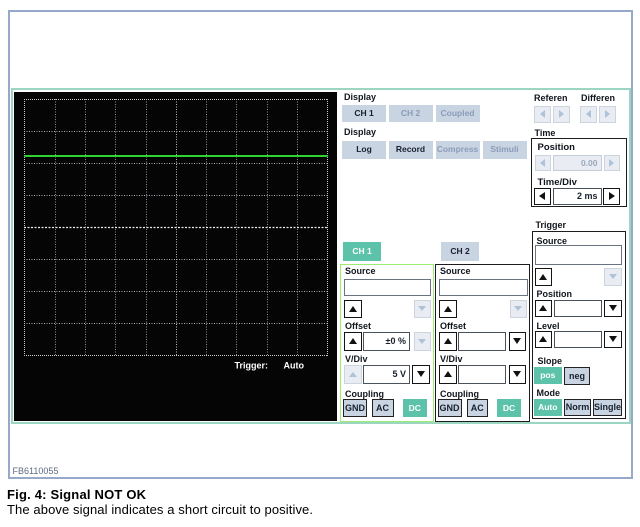 This screenshot has width=640, height=527. I want to click on svg-text: Trigger:, so click(252, 366).